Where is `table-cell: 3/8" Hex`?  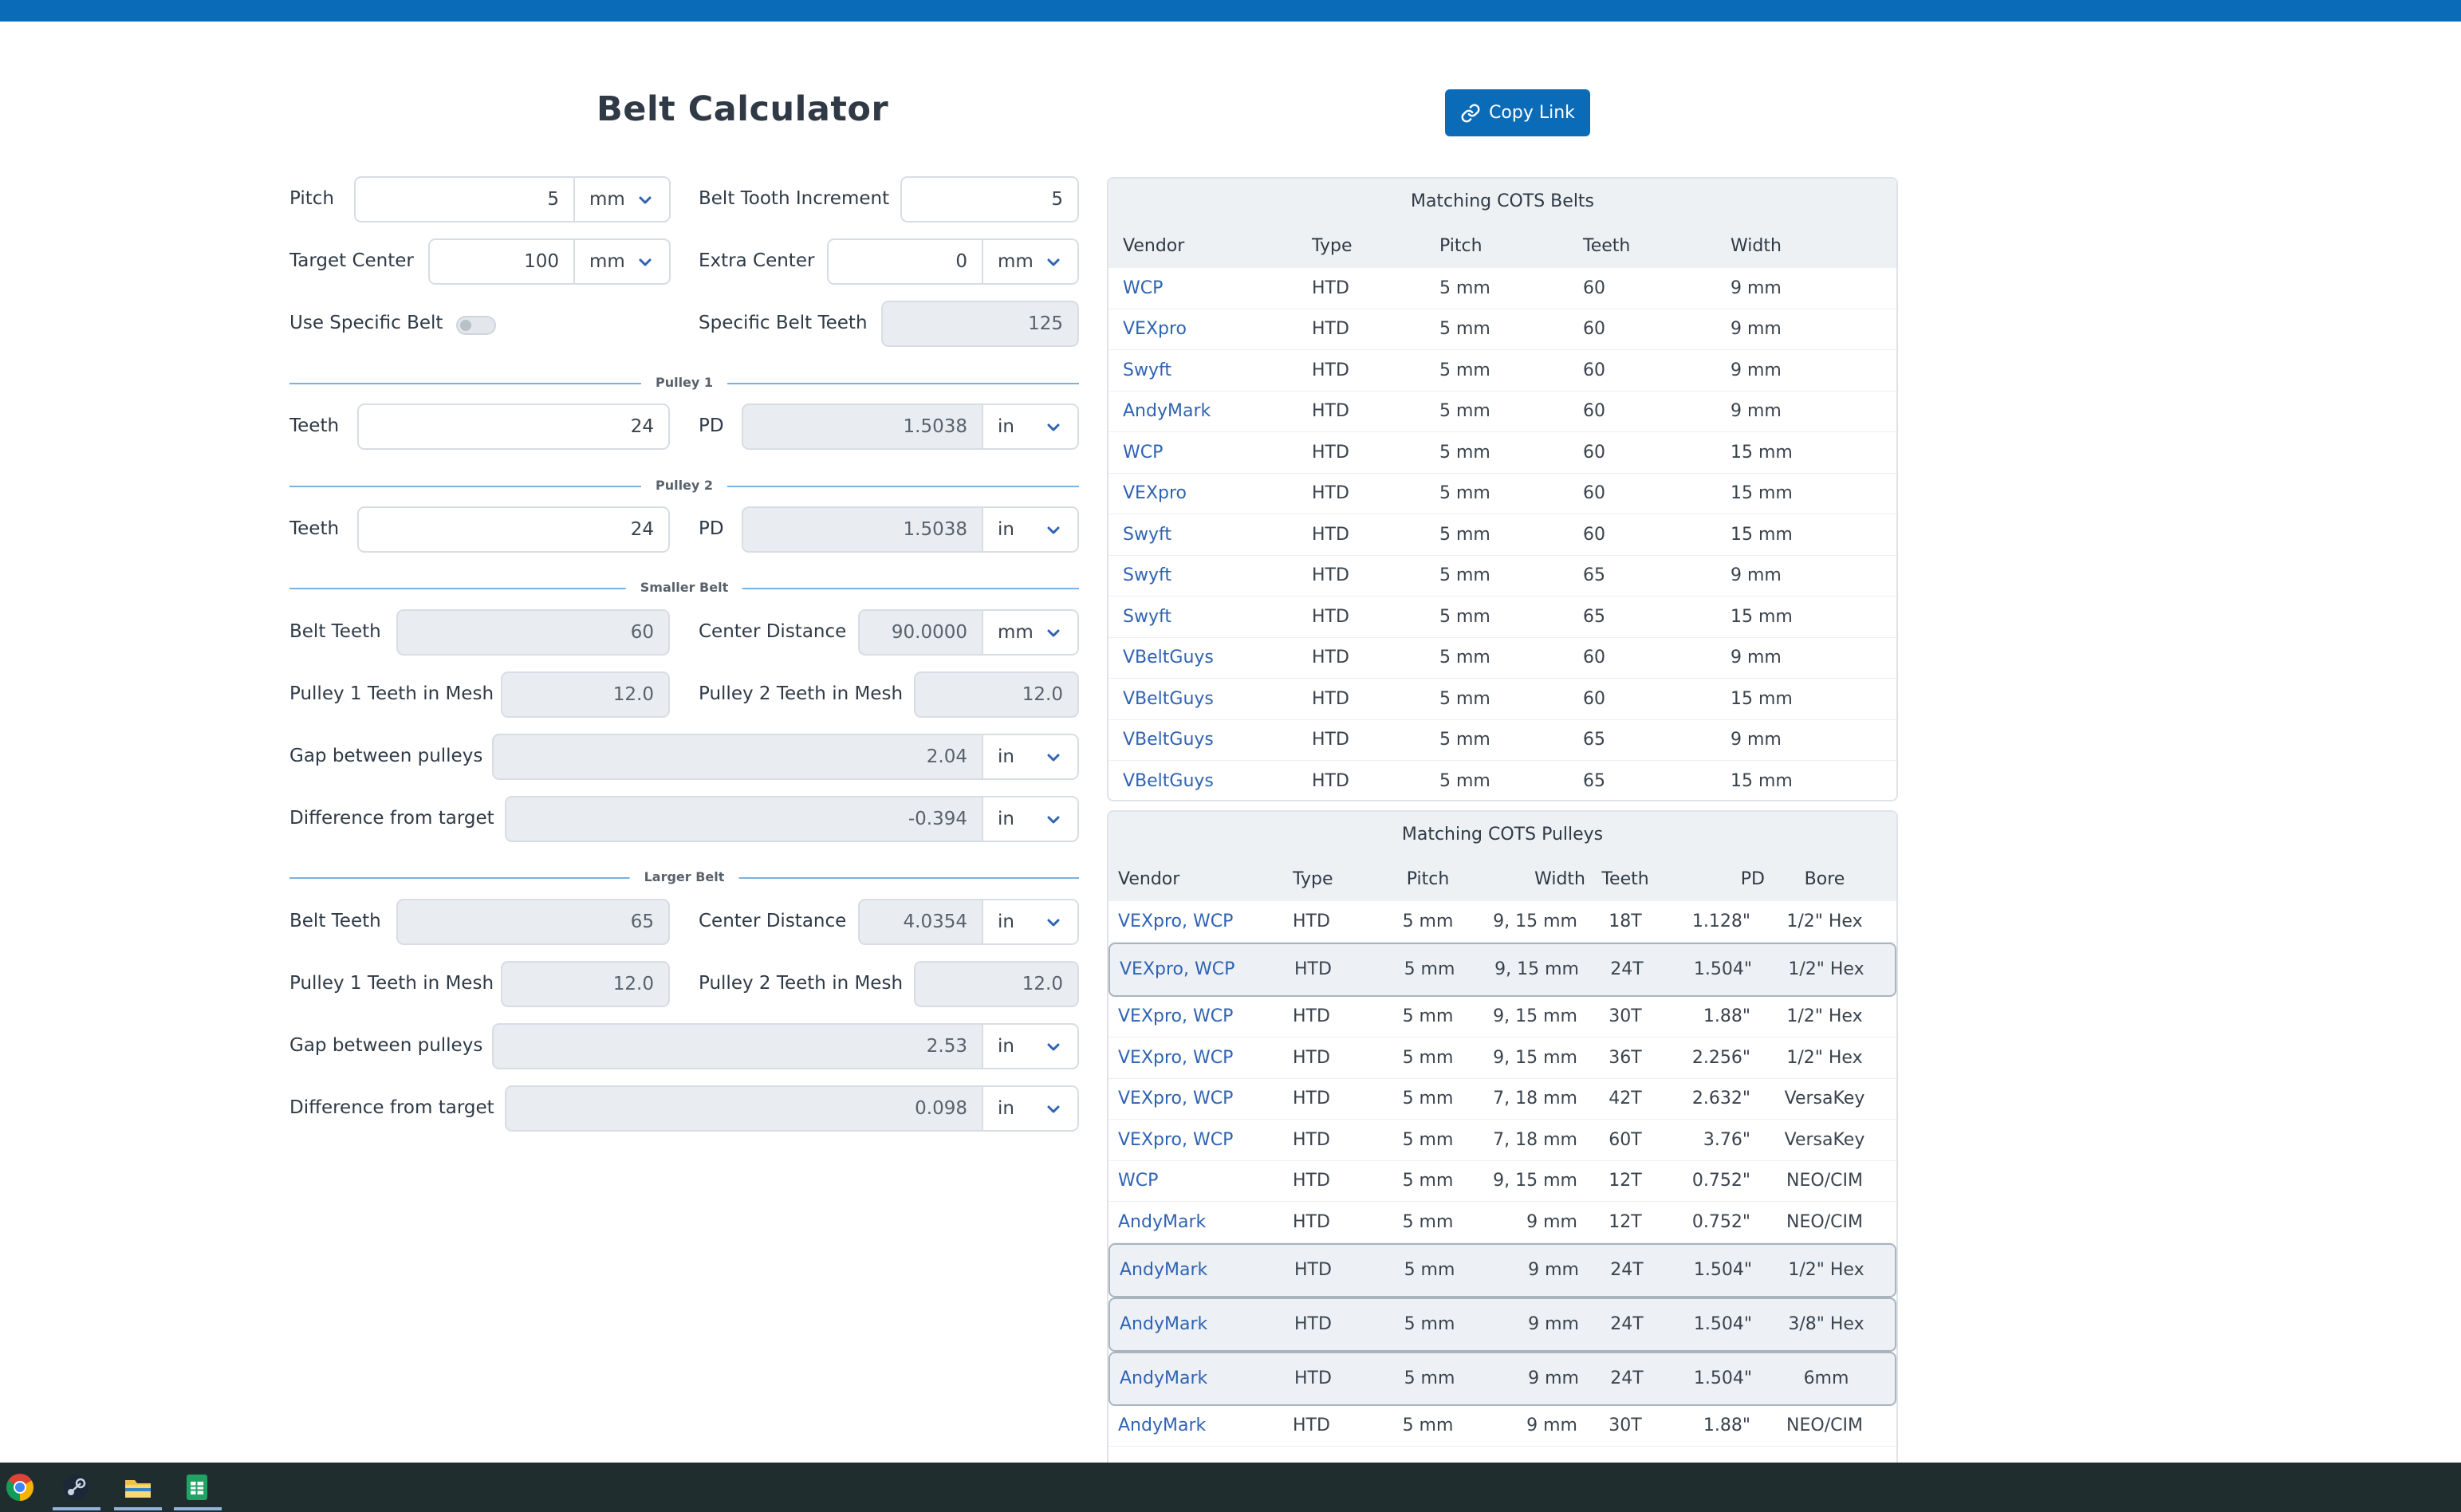 table-cell: 3/8" Hex is located at coordinates (1826, 1324).